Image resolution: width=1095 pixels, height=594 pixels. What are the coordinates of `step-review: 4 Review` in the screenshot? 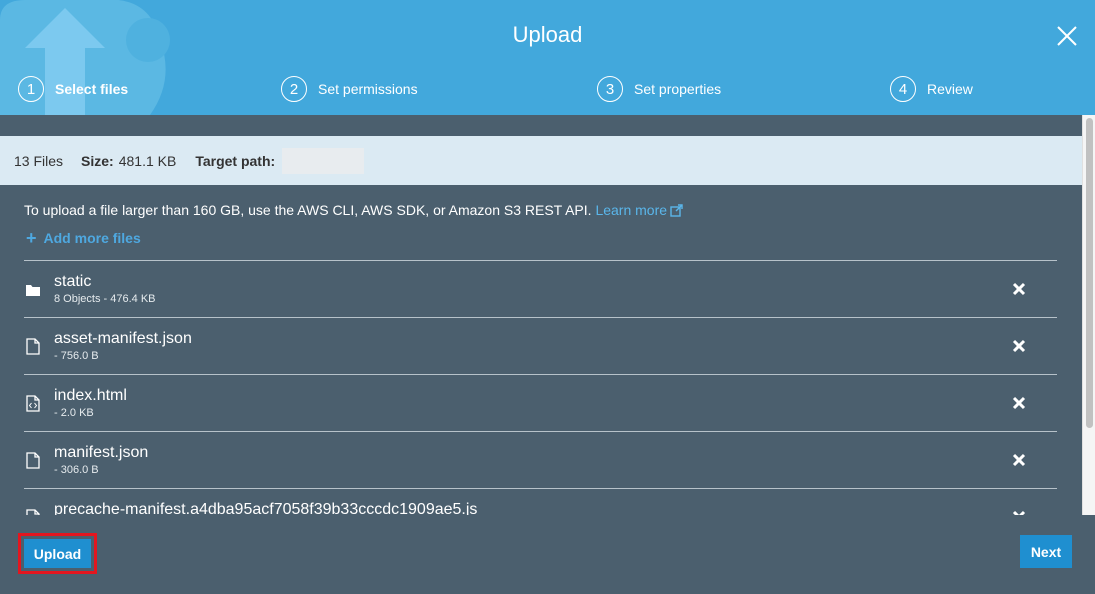 It's located at (931, 89).